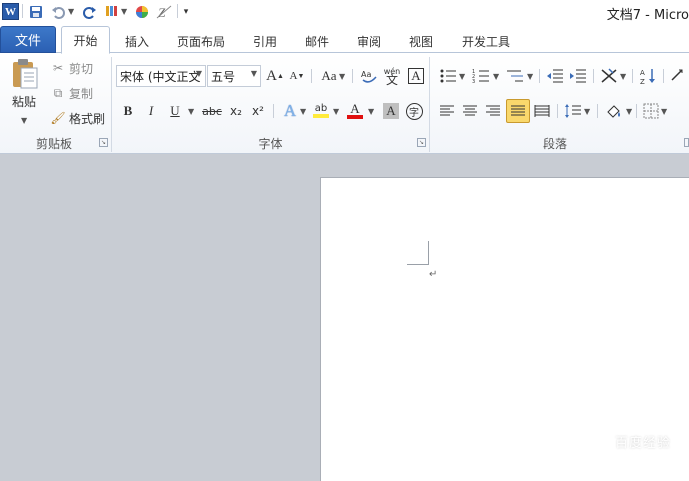  I want to click on subscript-button: x₂, so click(236, 111).